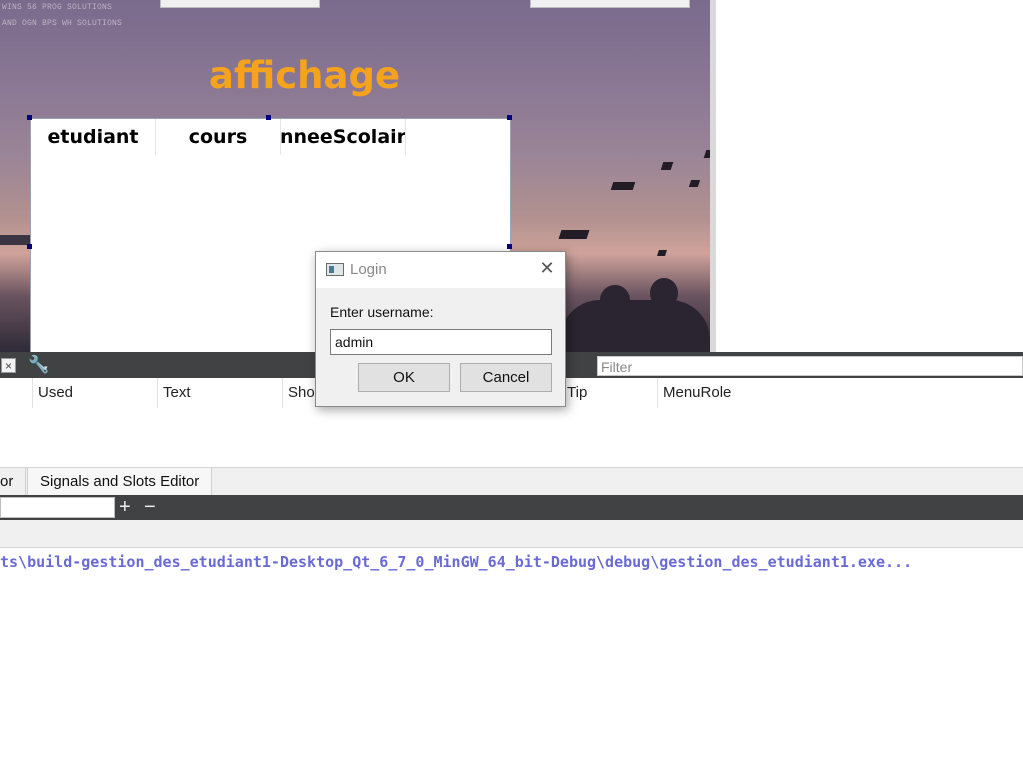 Image resolution: width=1023 pixels, height=761 pixels. I want to click on crowd-silhouette, so click(635, 326).